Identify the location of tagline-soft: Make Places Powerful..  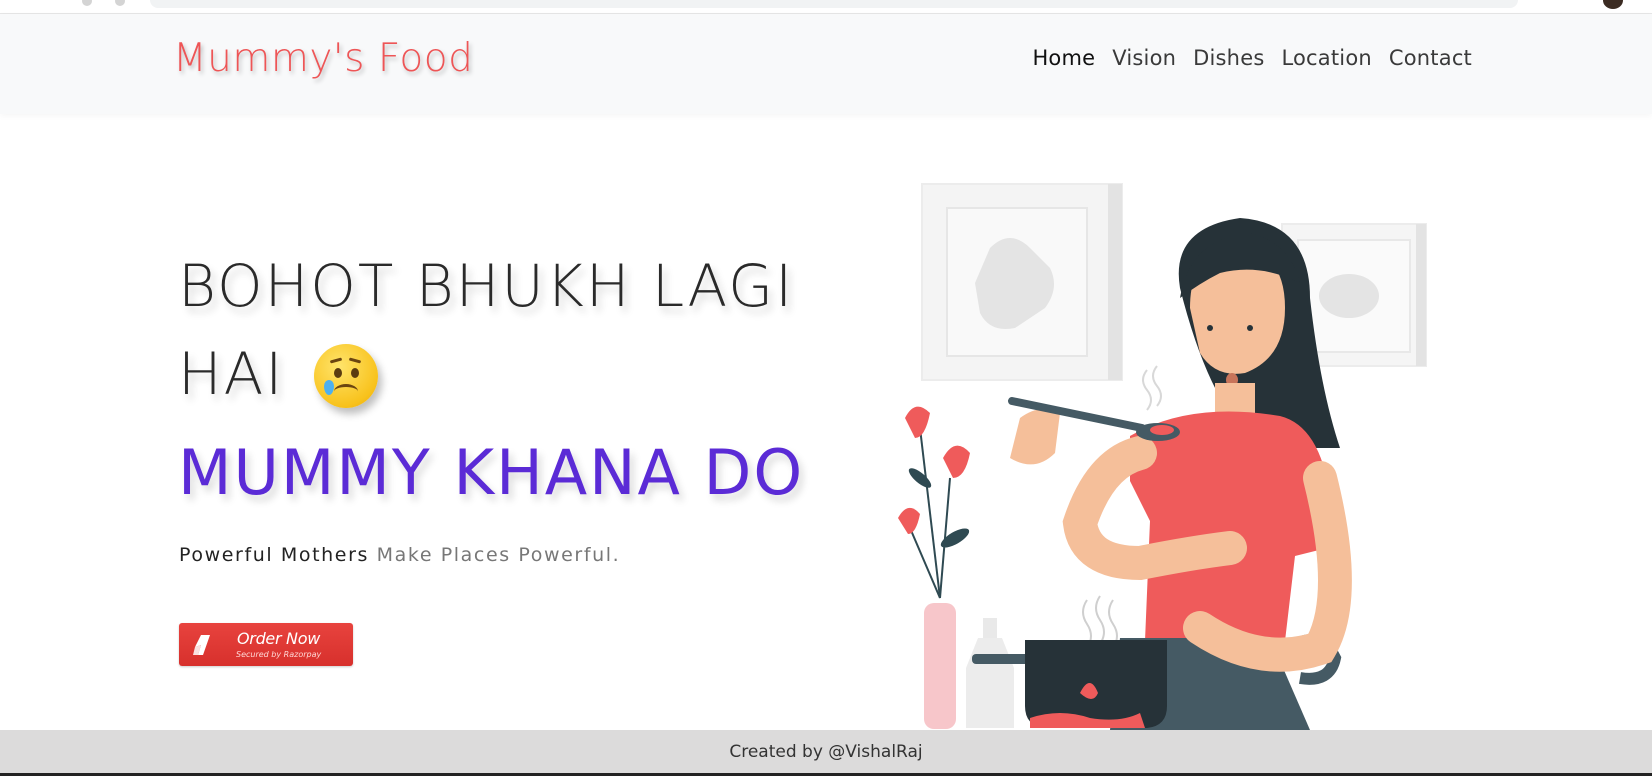
(498, 555).